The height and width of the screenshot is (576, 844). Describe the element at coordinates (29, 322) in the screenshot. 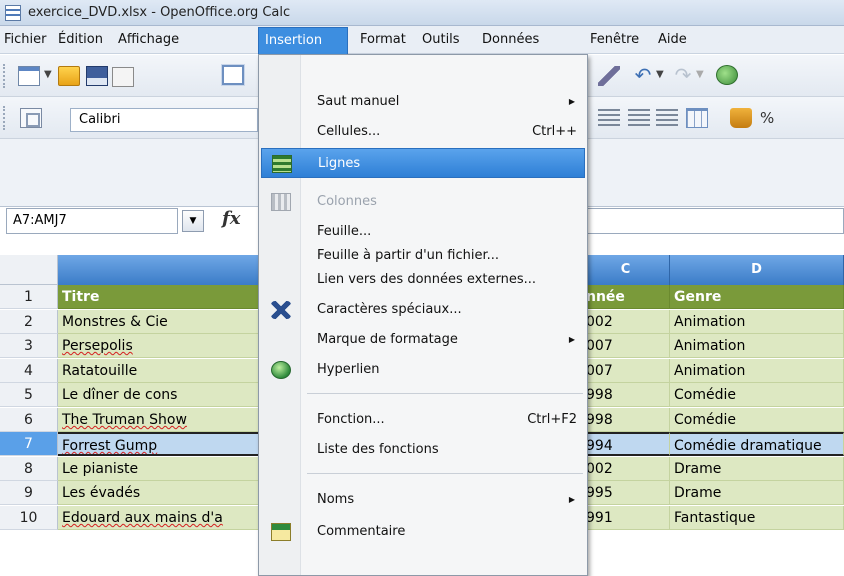

I see `row-header: 2` at that location.